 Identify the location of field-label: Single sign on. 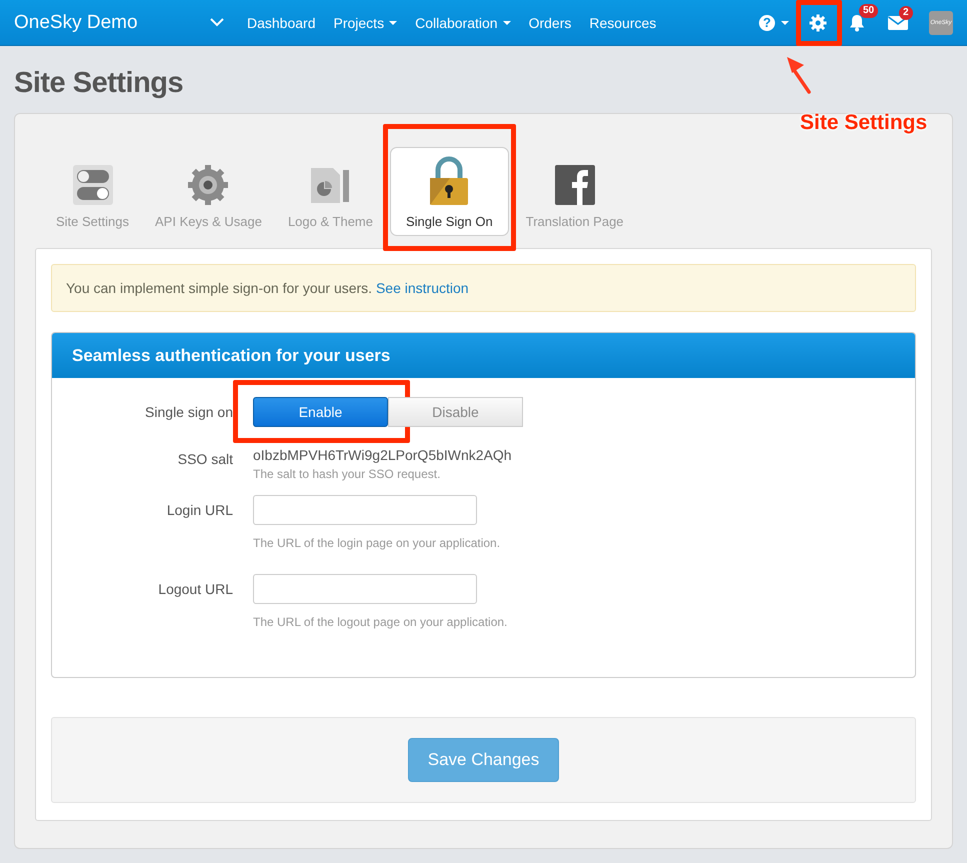
(189, 412).